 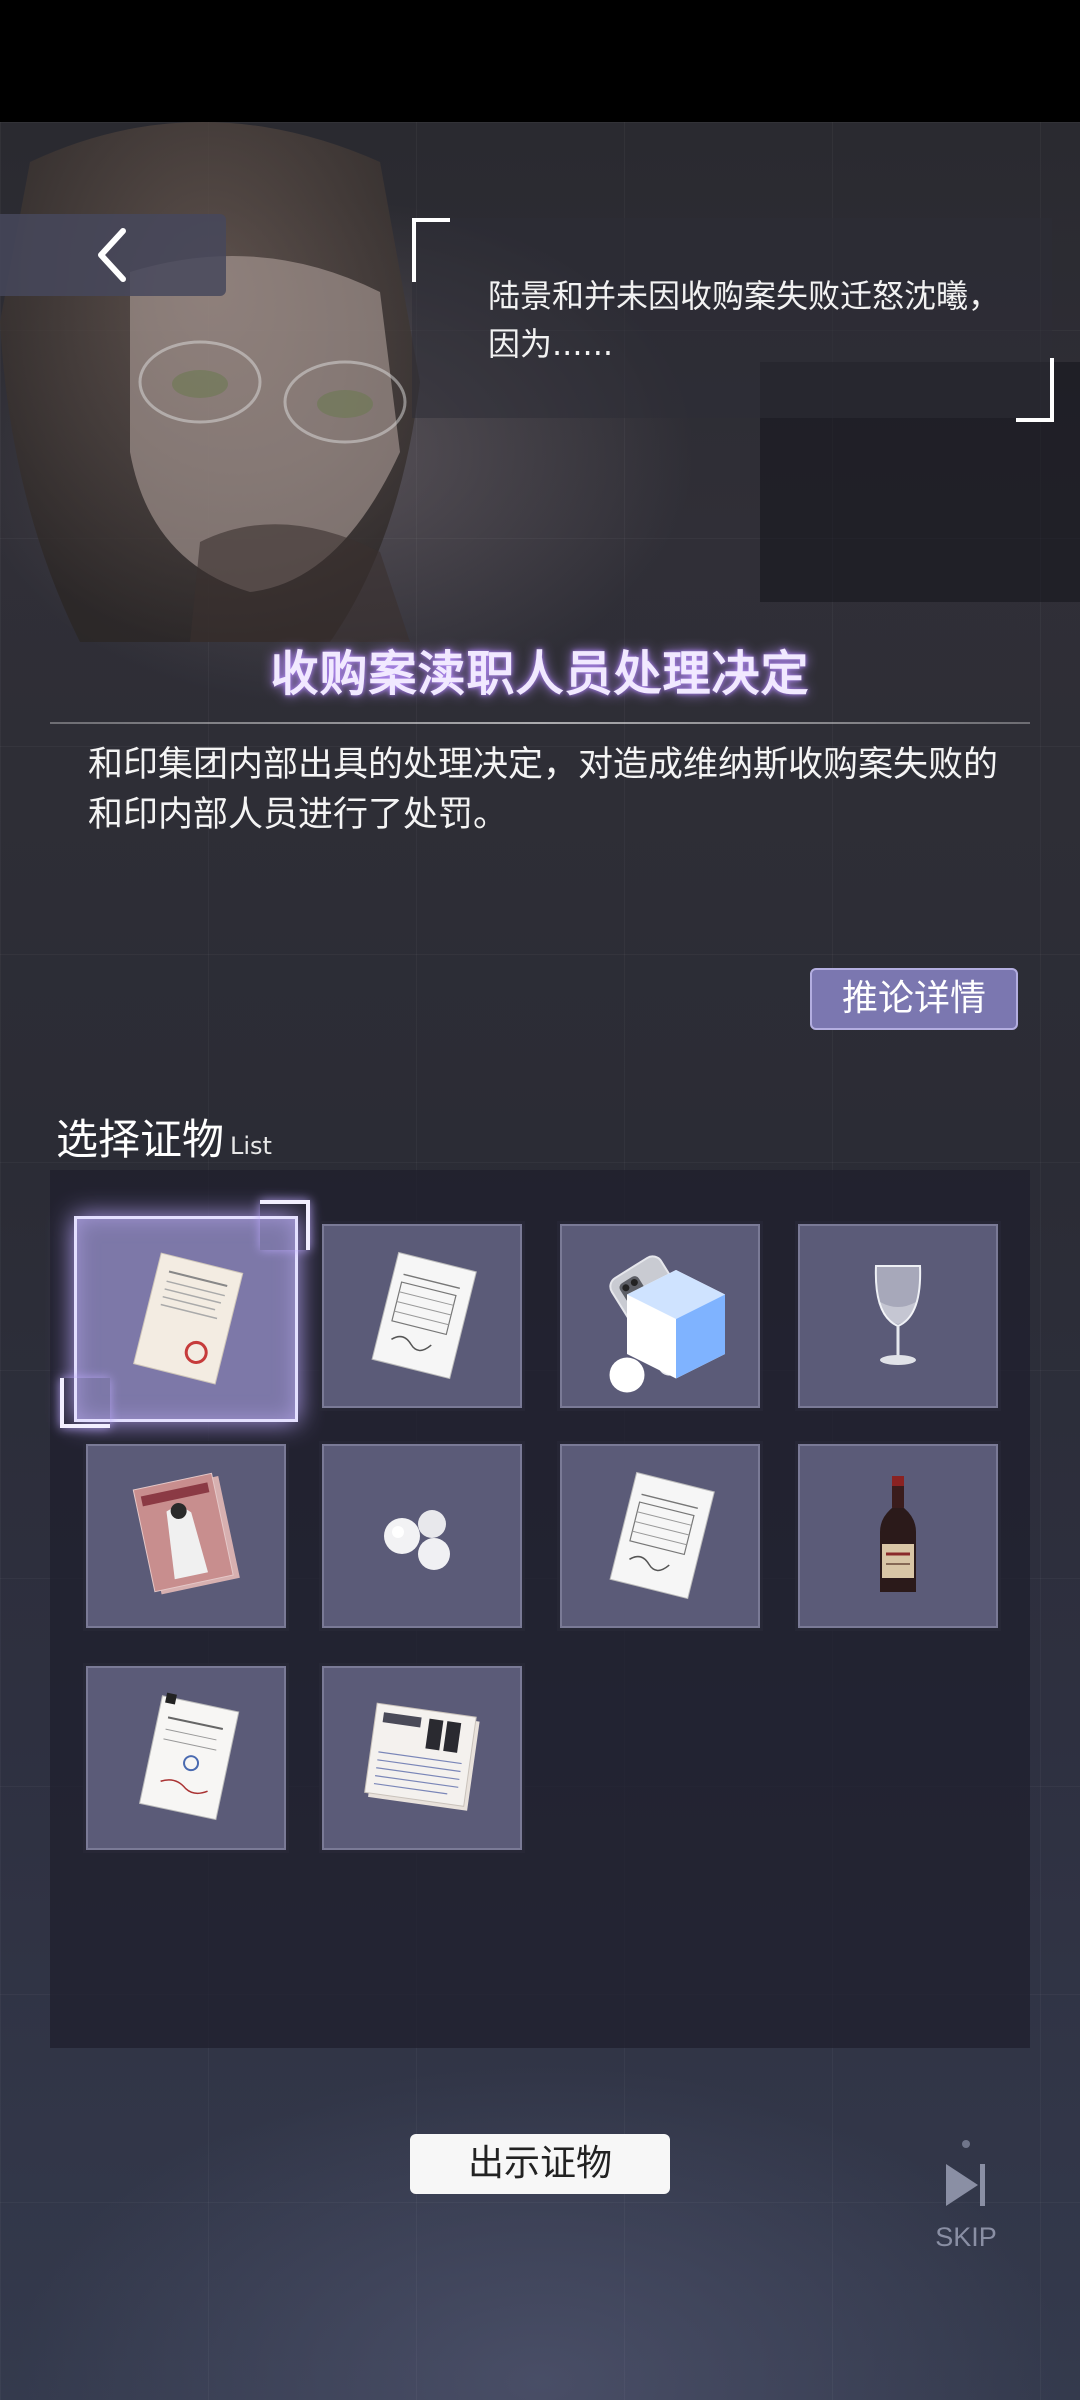 I want to click on newspaper-icon, so click(x=422, y=1756).